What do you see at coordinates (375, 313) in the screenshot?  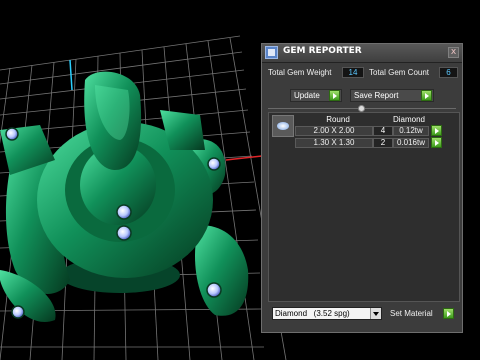 I see `chevron-down-icon` at bounding box center [375, 313].